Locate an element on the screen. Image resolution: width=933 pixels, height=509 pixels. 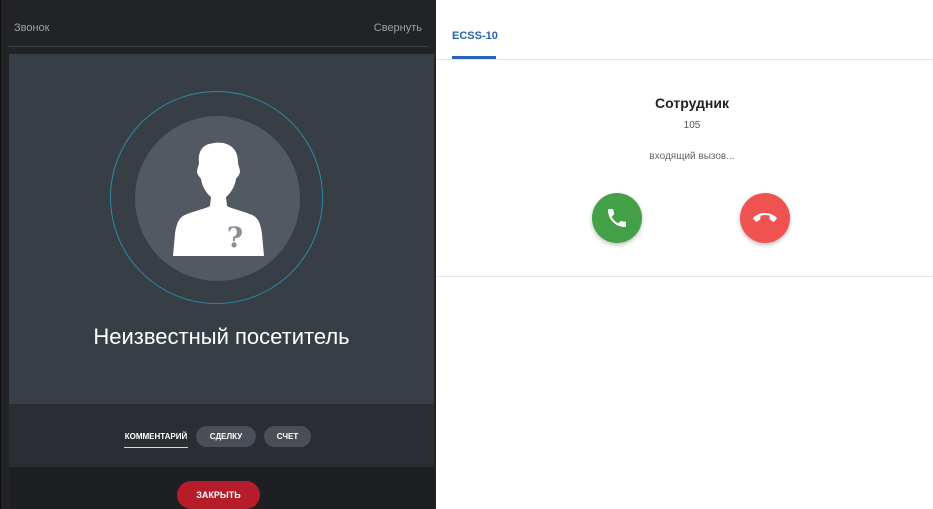
unknown-person-icon: ? is located at coordinates (218, 199).